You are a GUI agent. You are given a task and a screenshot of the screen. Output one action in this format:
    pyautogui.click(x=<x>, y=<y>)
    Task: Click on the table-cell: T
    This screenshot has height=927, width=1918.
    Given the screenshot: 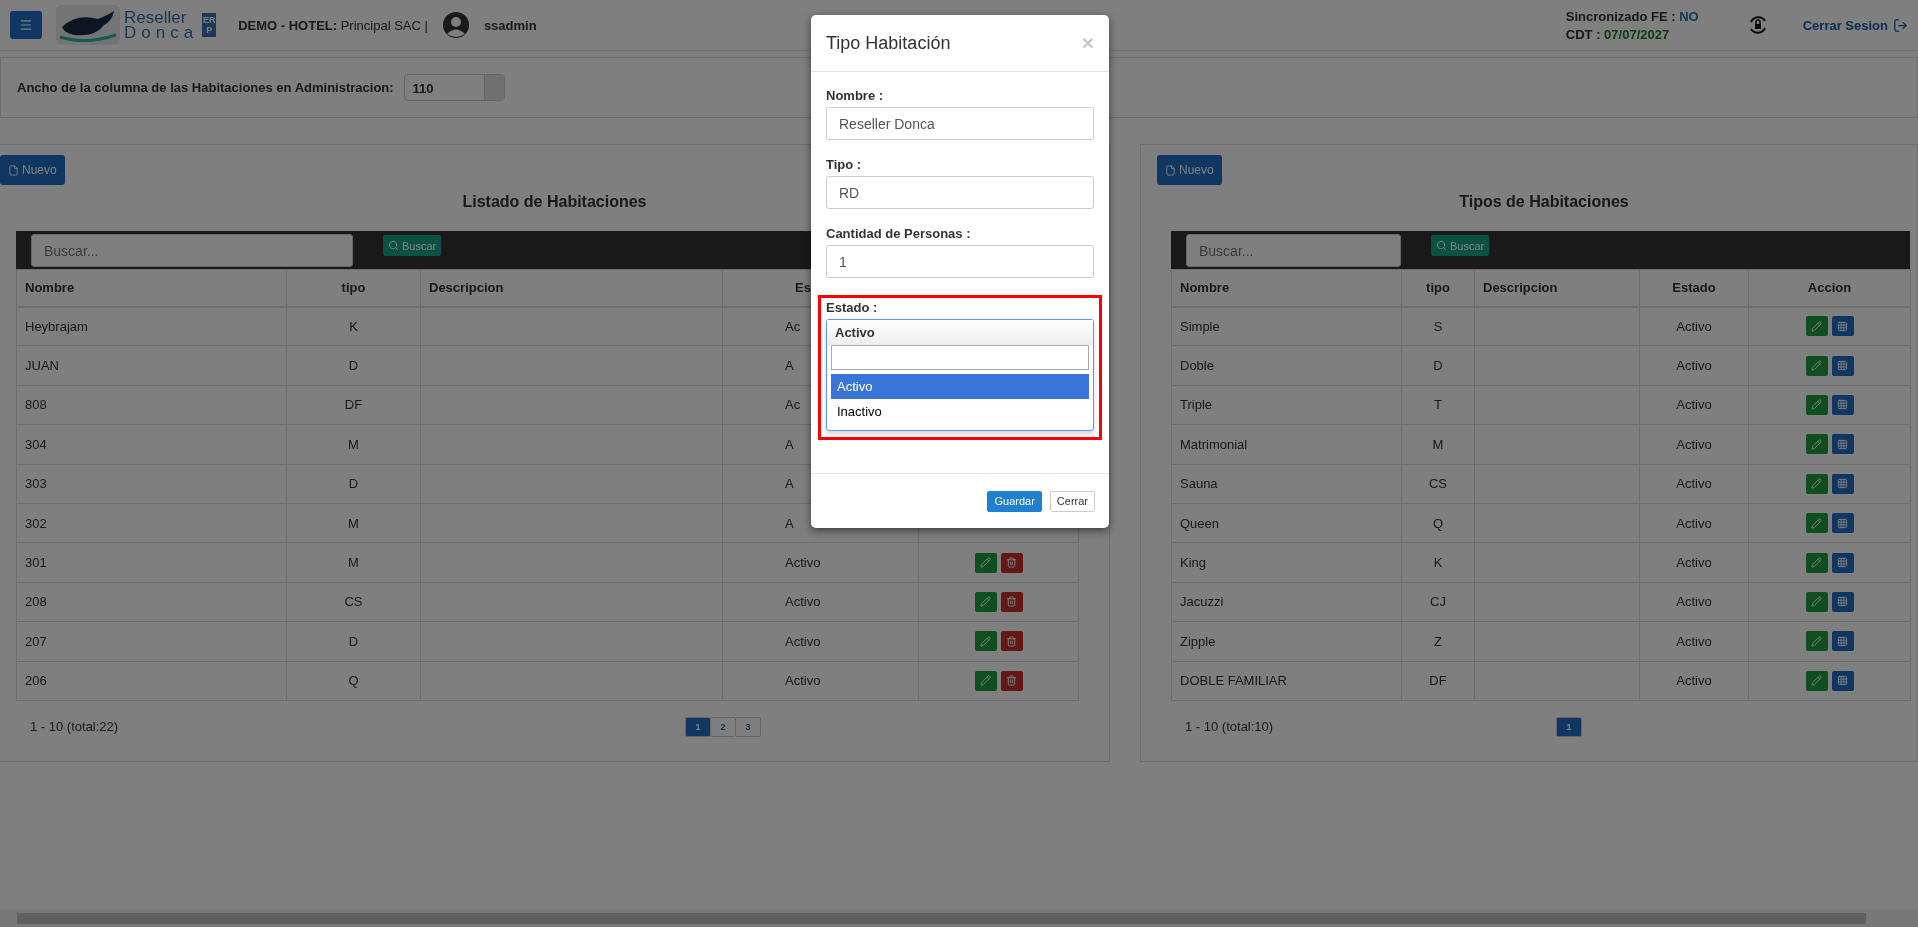 What is the action you would take?
    pyautogui.click(x=1438, y=405)
    